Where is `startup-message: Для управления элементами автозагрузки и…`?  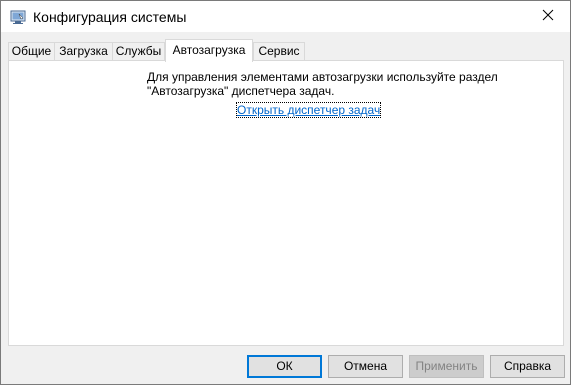 startup-message: Для управления элементами автозагрузки и… is located at coordinates (347, 84).